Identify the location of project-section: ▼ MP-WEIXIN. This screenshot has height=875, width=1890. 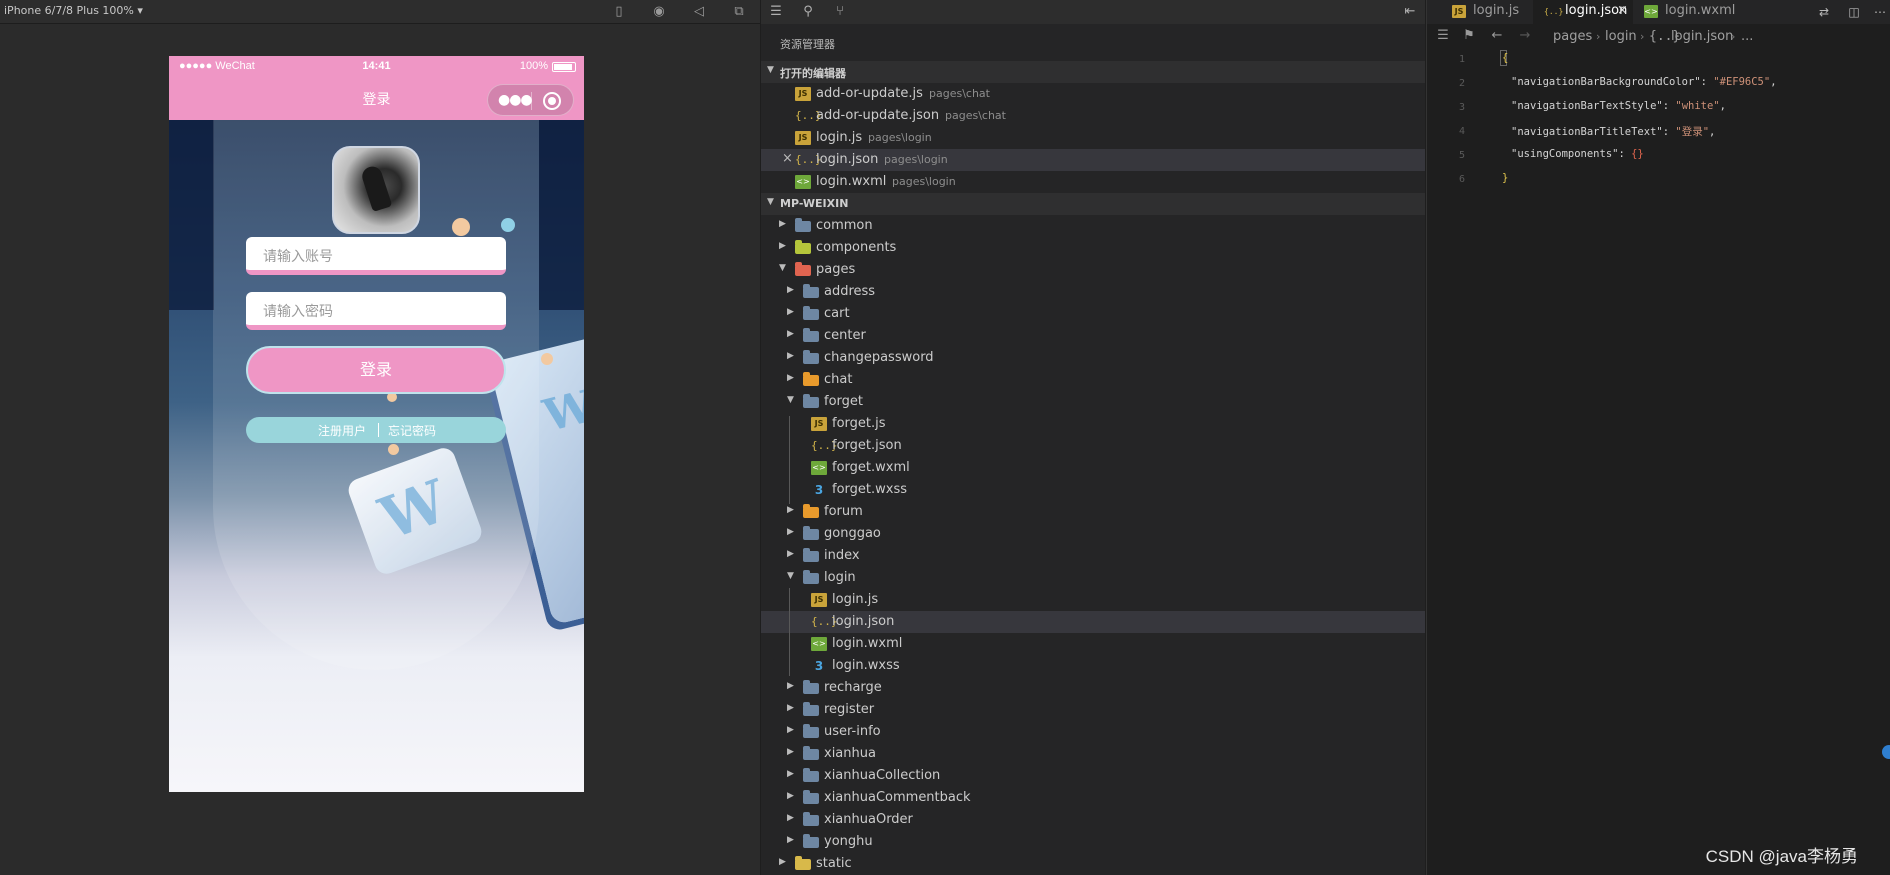
(1093, 204).